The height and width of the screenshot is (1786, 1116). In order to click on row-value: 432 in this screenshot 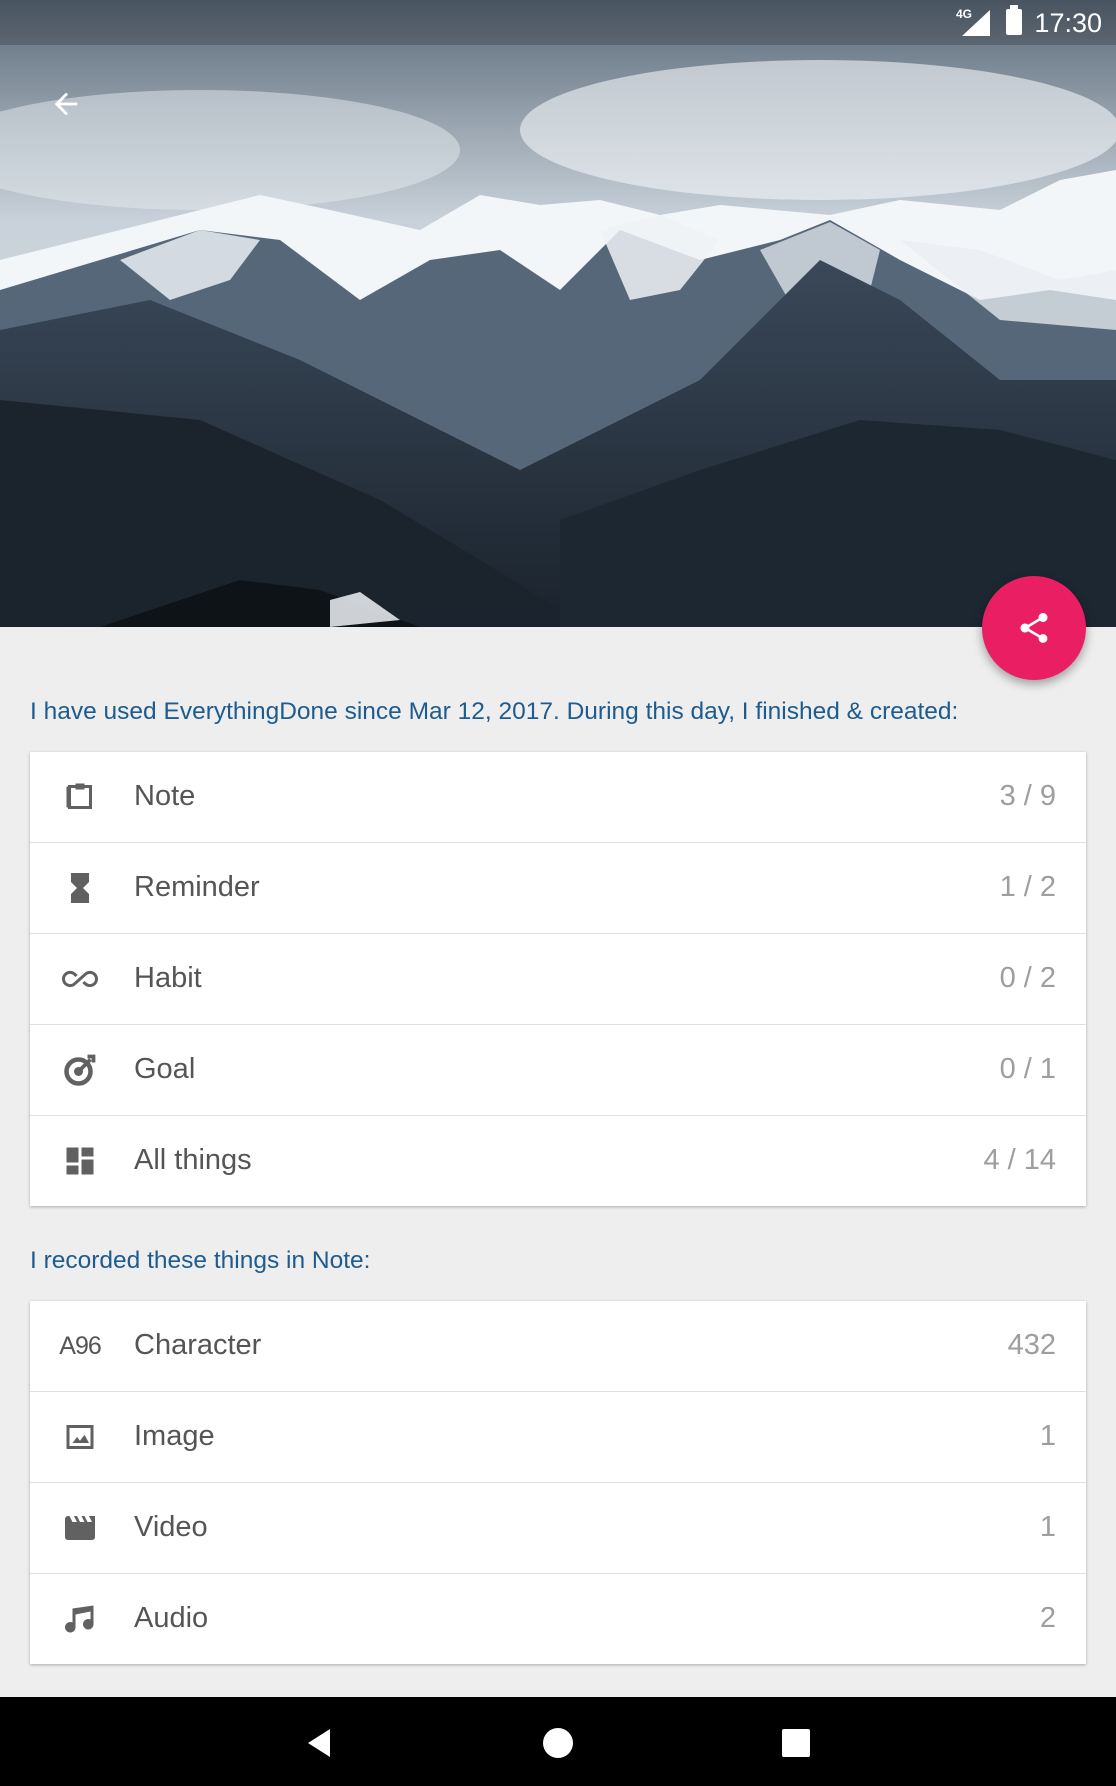, I will do `click(1031, 1345)`.